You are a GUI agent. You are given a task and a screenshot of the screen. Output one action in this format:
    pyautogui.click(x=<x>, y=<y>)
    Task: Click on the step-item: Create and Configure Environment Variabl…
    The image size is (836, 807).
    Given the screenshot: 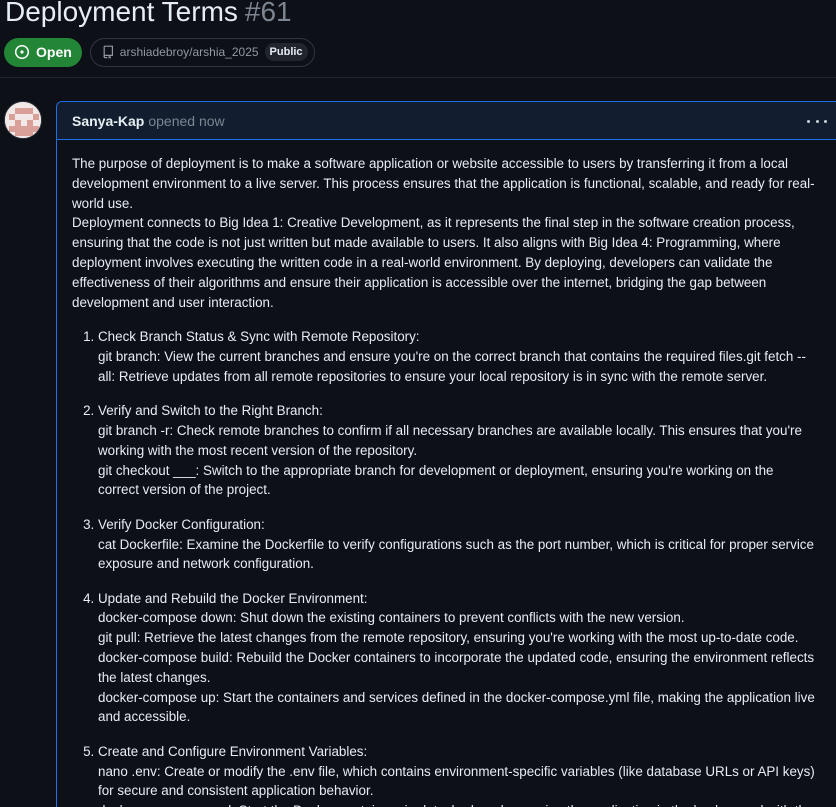 What is the action you would take?
    pyautogui.click(x=456, y=774)
    